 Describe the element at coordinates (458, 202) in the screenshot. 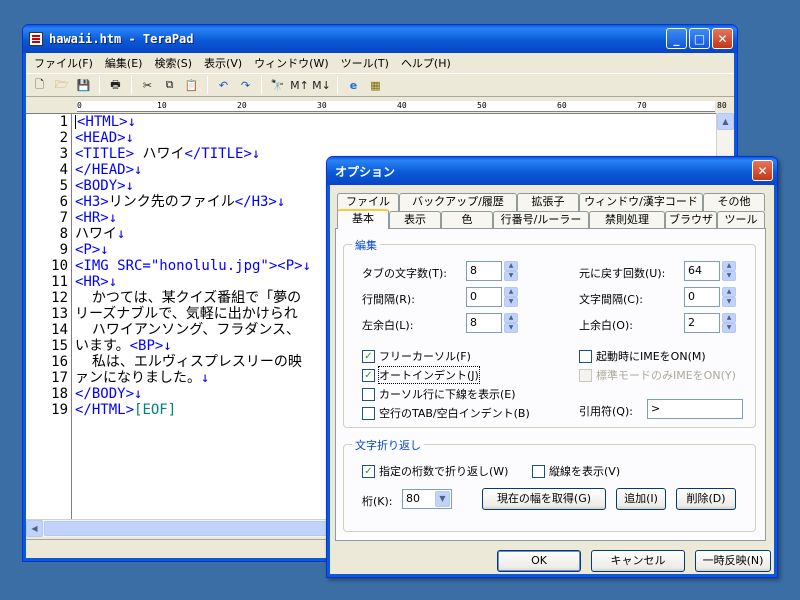

I see `tab-backup-history: バックアップ/履歴` at that location.